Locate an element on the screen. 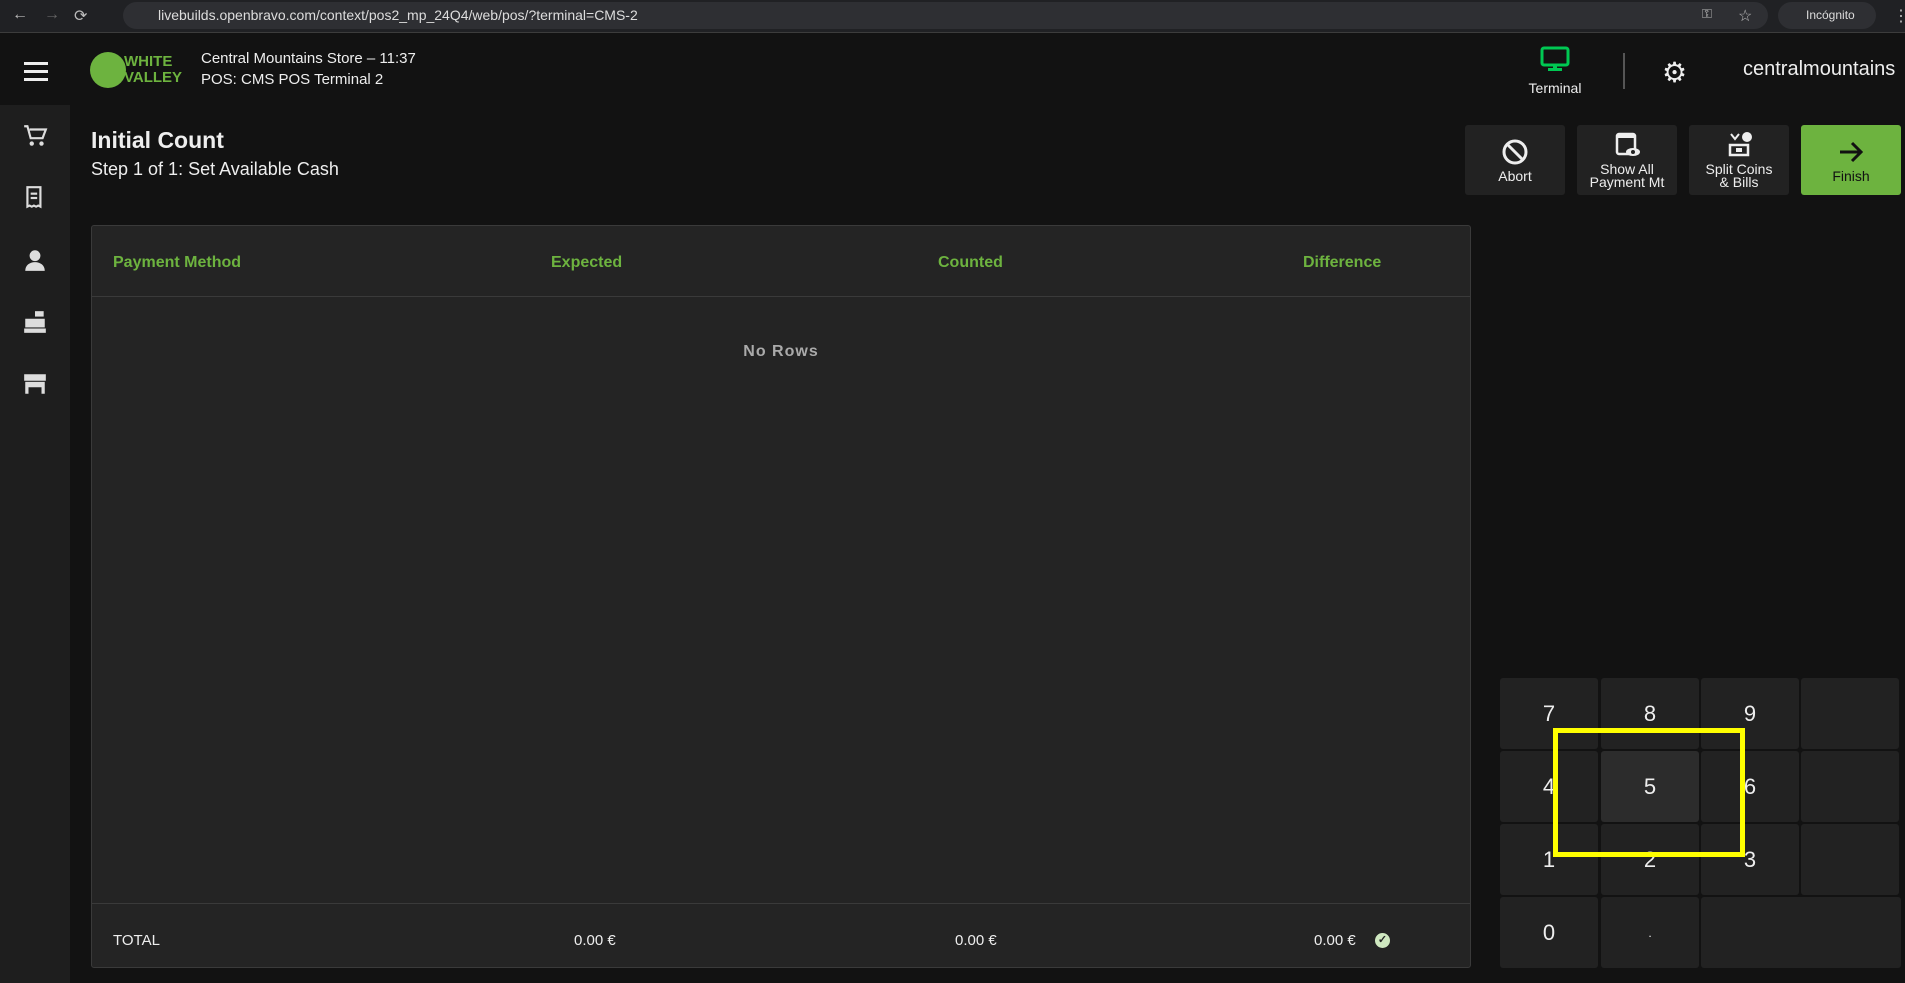 The height and width of the screenshot is (983, 1905). show-all-payment-methods-button: Show All Payment Mt is located at coordinates (1627, 160).